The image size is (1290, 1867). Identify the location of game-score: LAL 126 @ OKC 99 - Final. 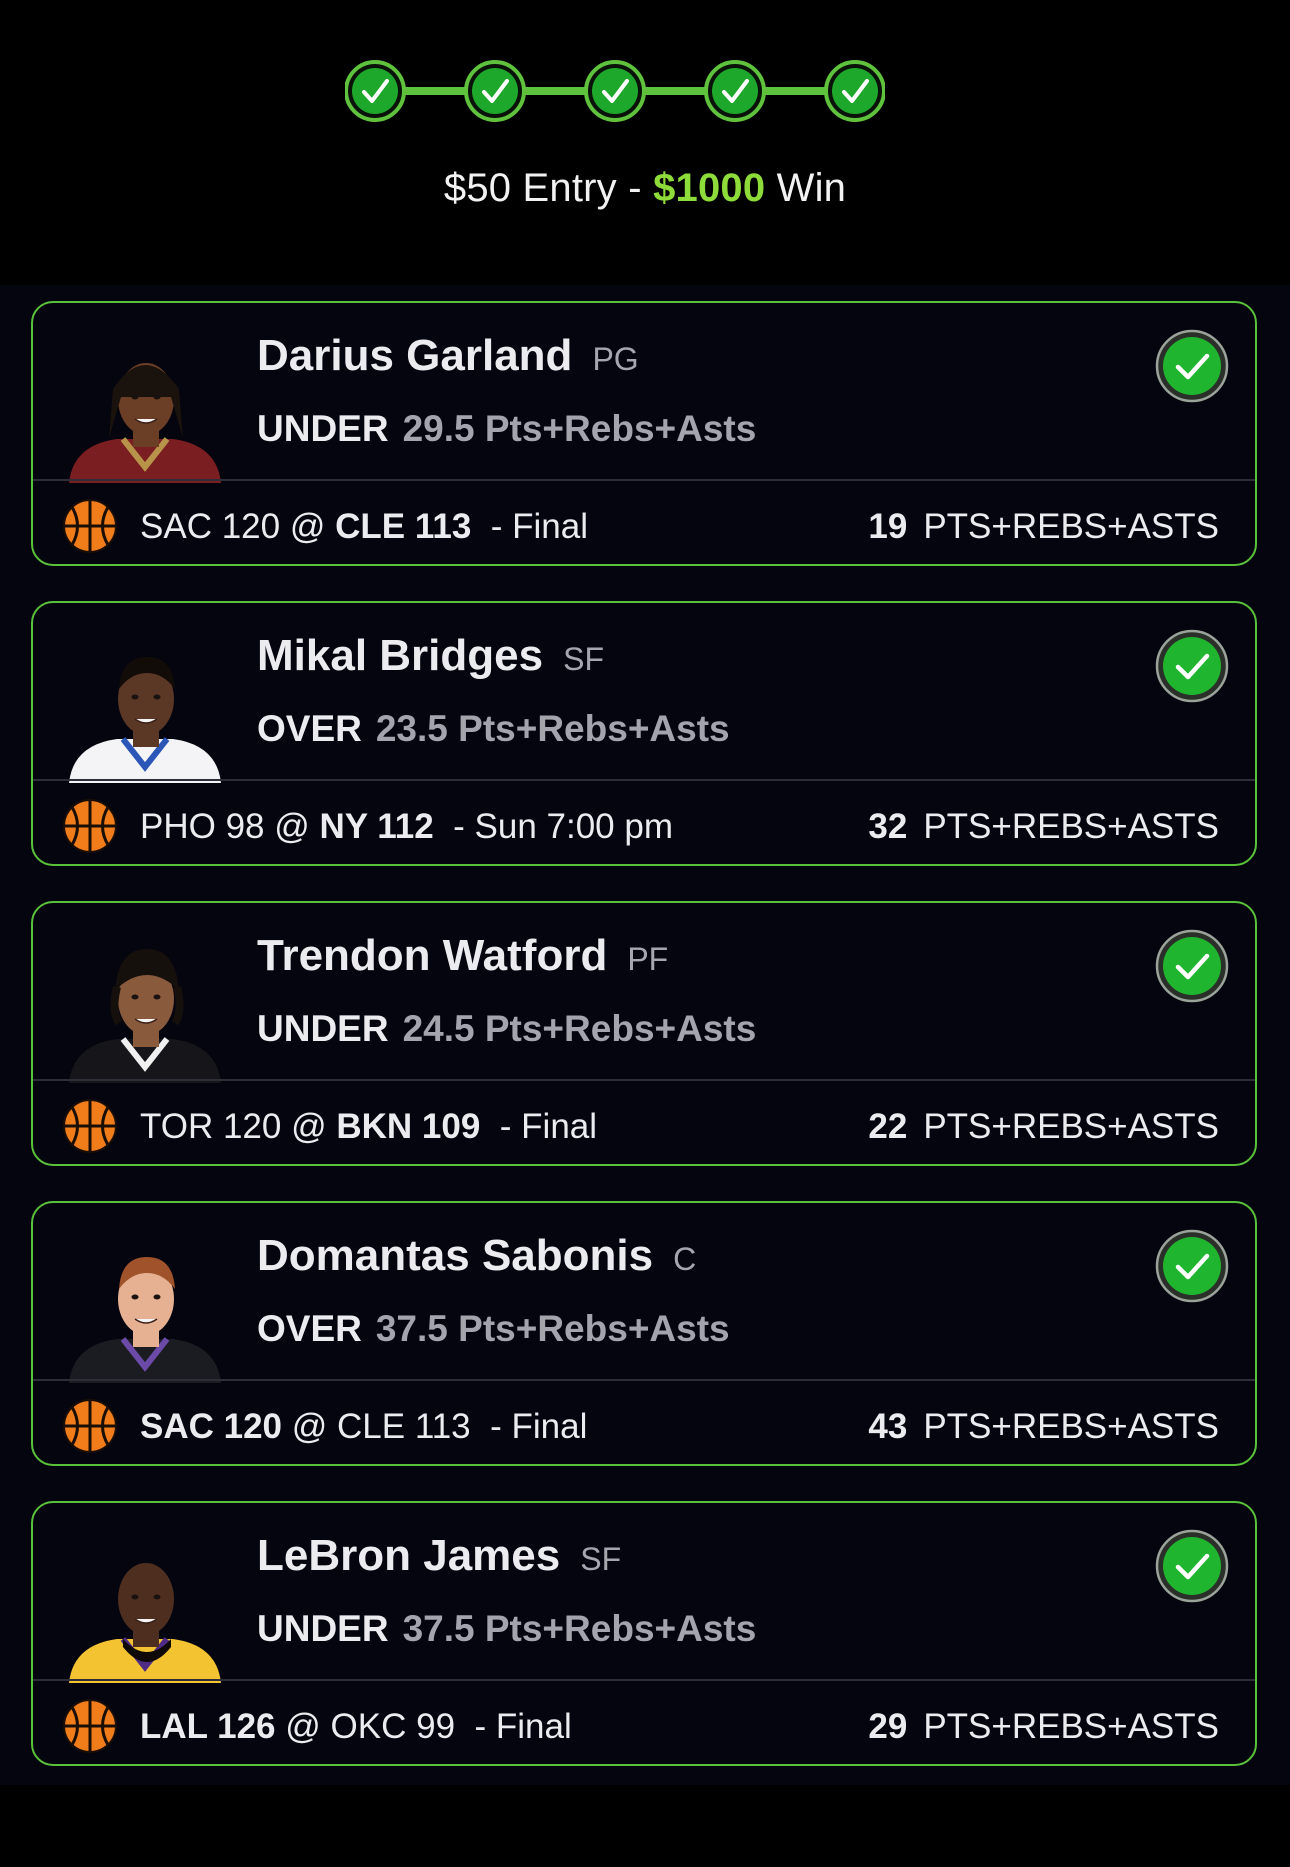
(356, 1727).